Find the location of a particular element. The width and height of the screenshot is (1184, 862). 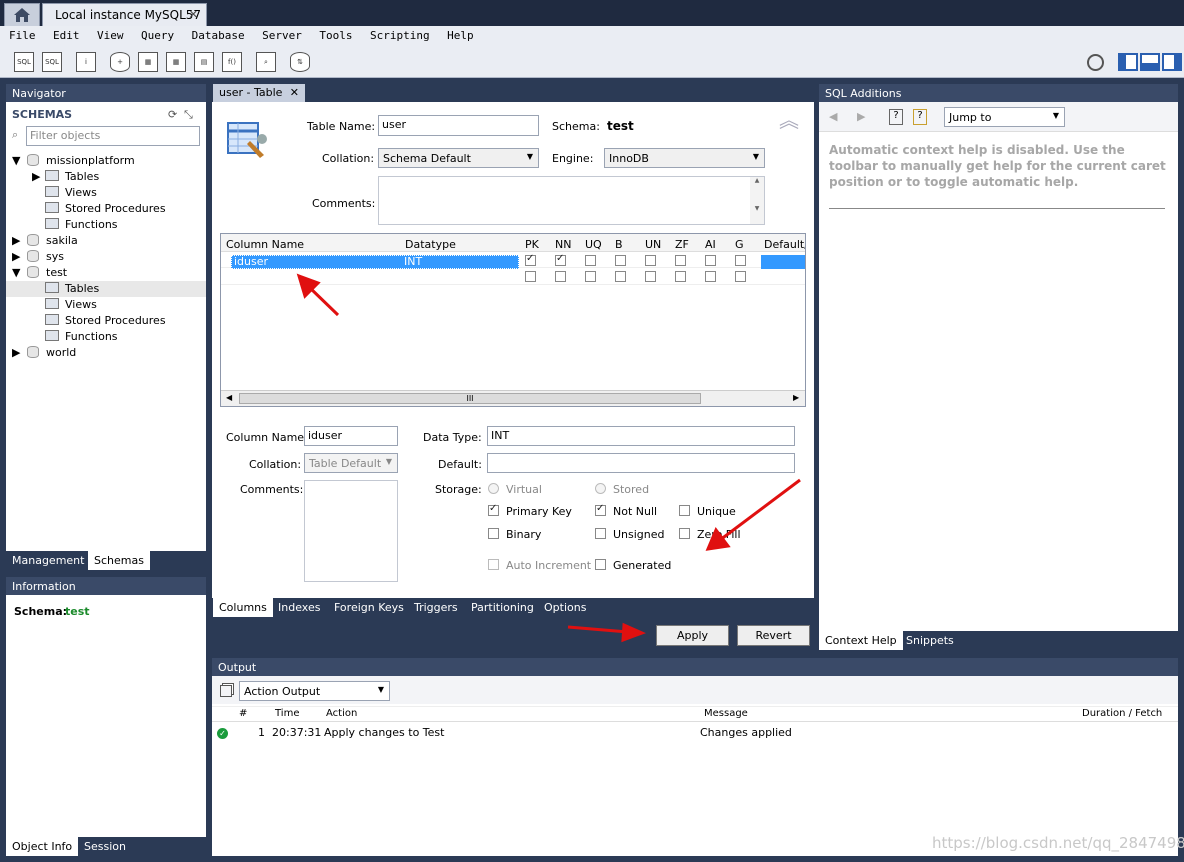

arrow-to-row-icon is located at coordinates (318, 295).